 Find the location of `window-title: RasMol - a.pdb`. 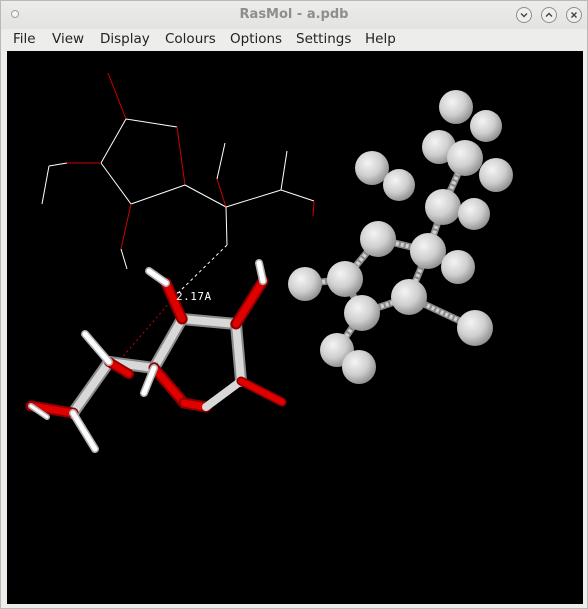

window-title: RasMol - a.pdb is located at coordinates (294, 14).